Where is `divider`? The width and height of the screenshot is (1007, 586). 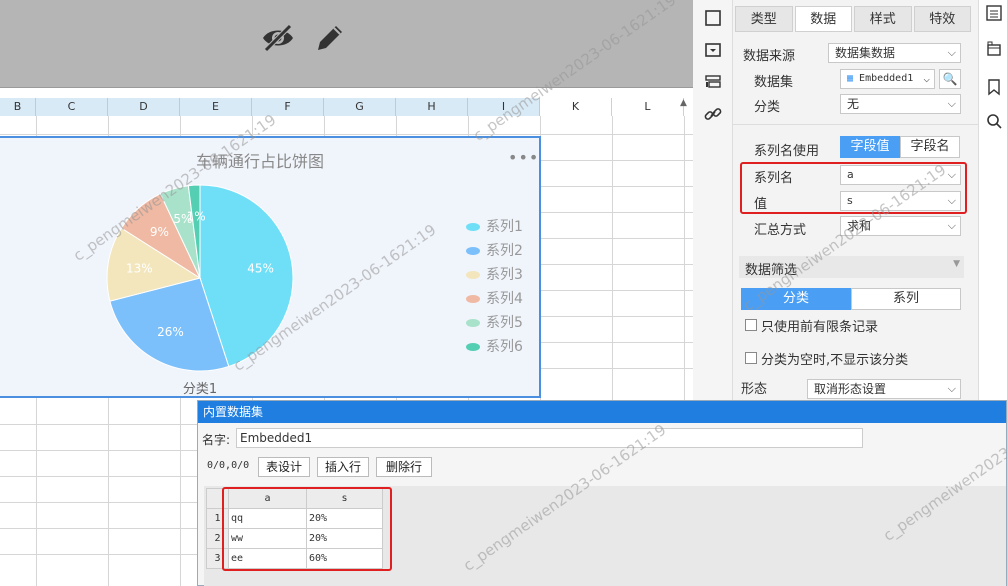
divider is located at coordinates (855, 124).